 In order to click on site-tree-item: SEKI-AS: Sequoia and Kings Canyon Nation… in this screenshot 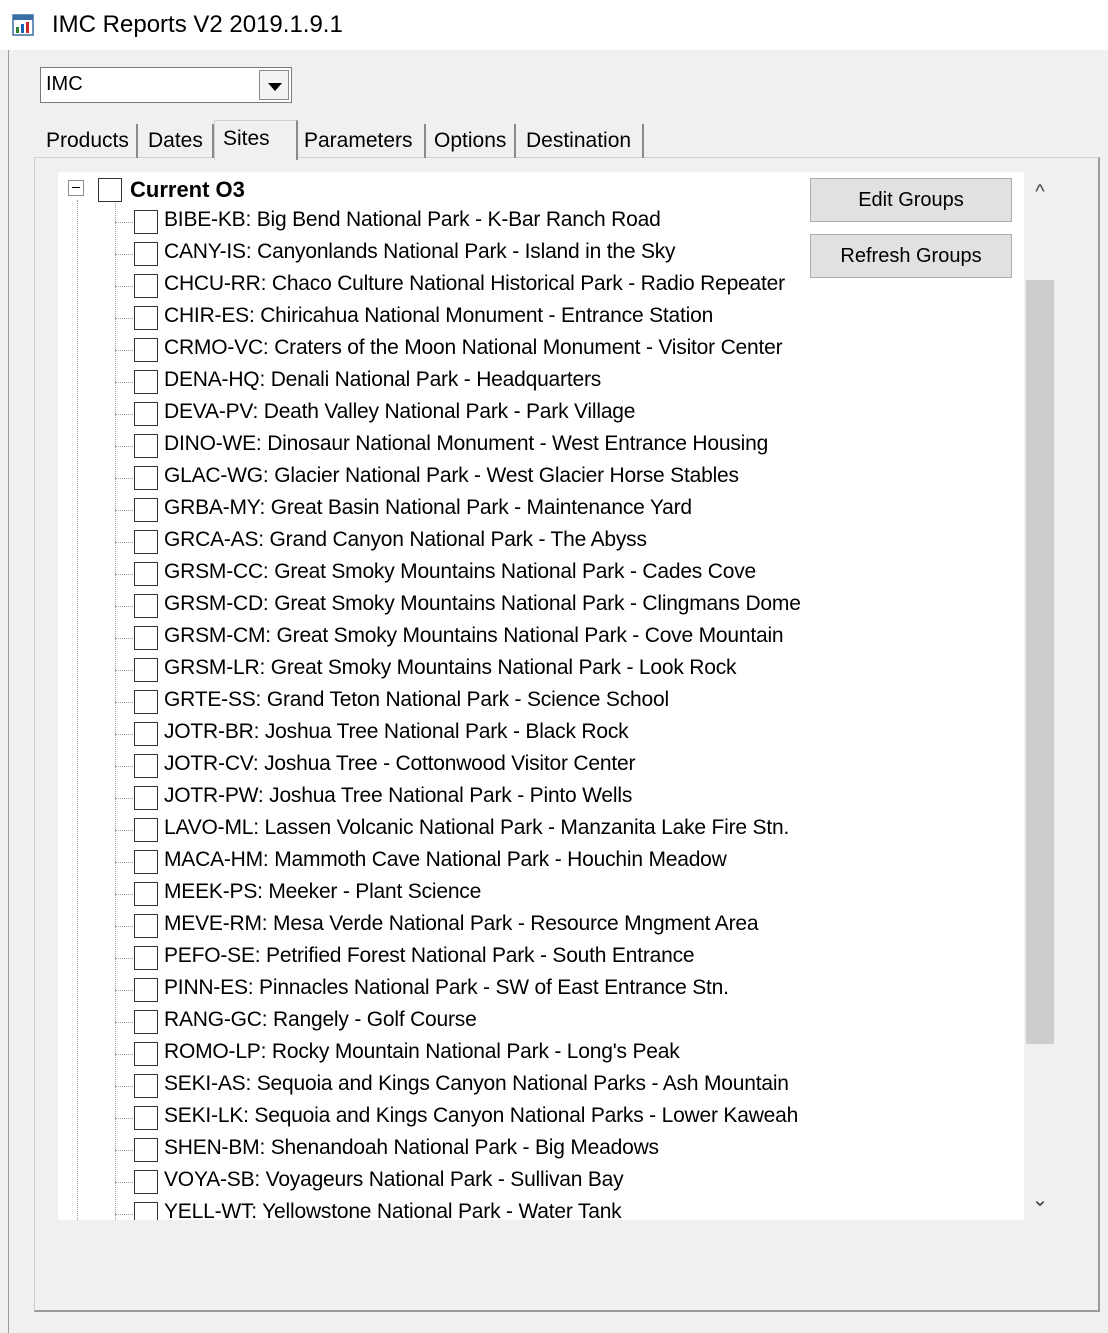, I will do `click(538, 1086)`.